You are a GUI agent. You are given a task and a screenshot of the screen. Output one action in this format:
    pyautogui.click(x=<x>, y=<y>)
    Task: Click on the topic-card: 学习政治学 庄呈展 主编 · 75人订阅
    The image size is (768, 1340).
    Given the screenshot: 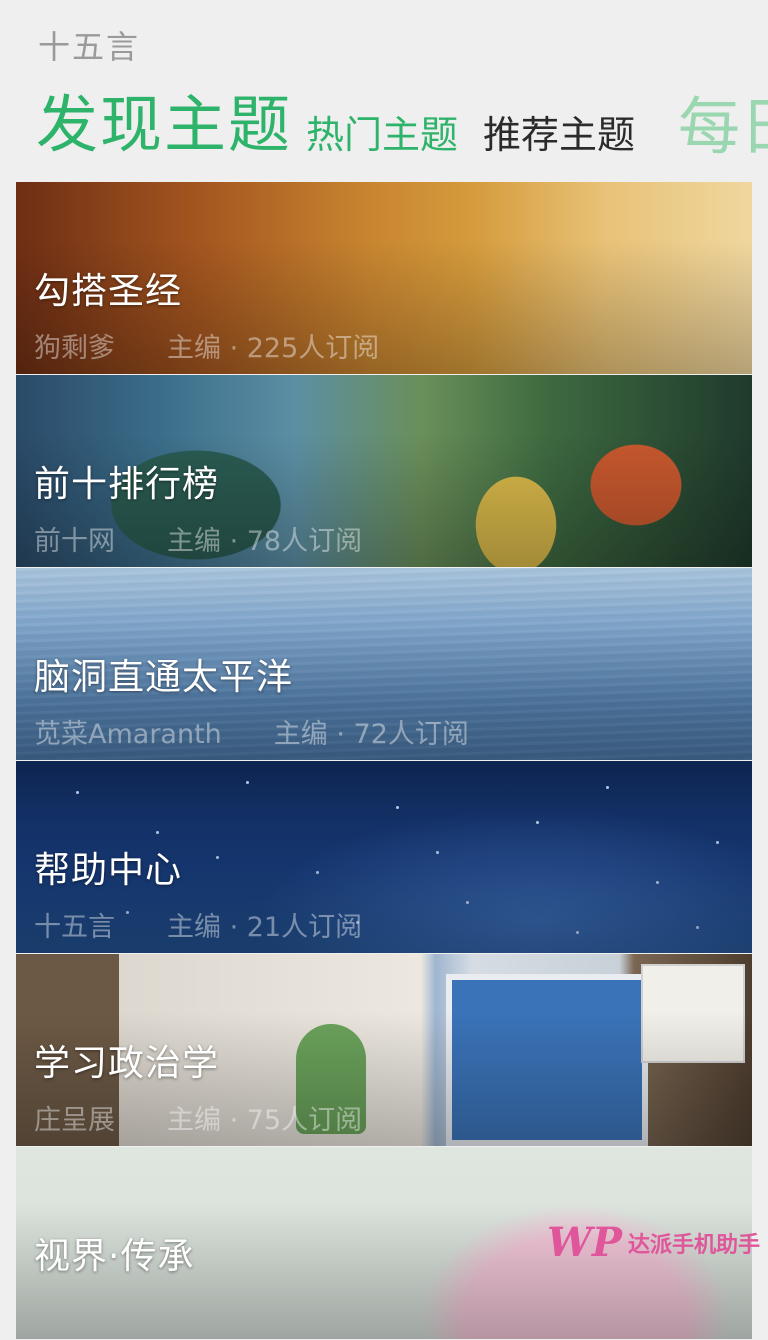 What is the action you would take?
    pyautogui.click(x=384, y=1050)
    